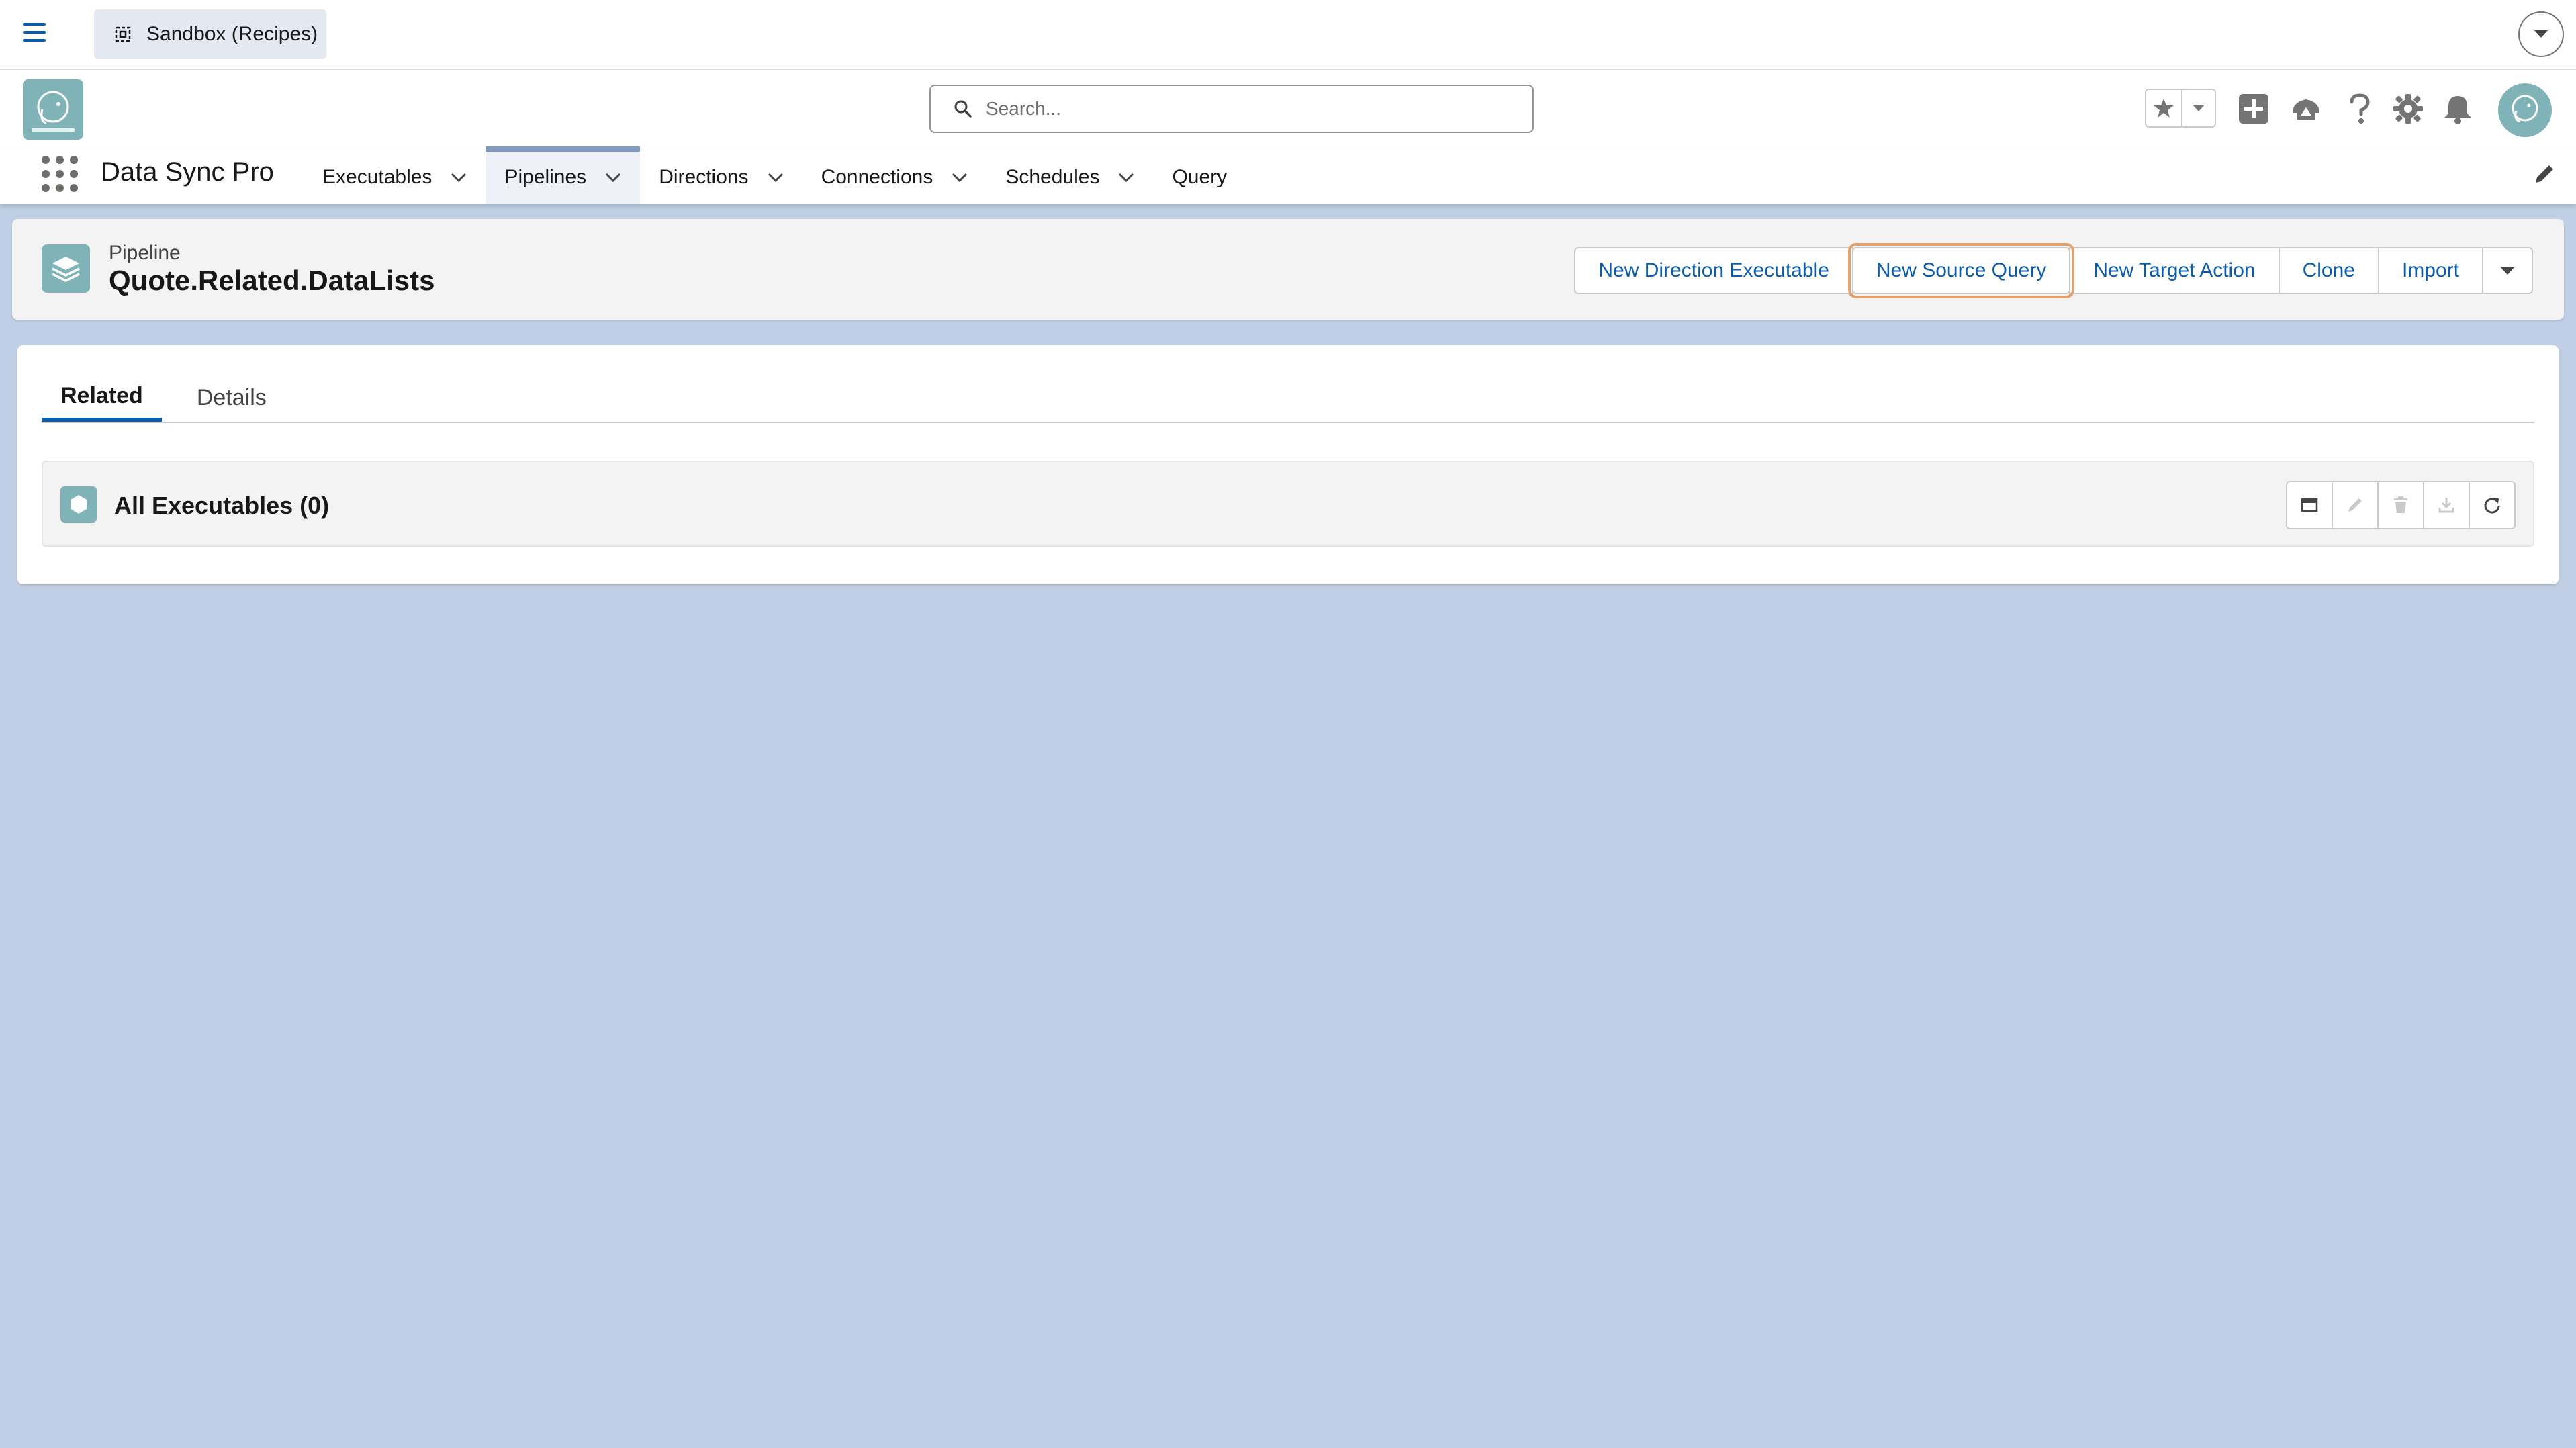 Image resolution: width=2576 pixels, height=1448 pixels. What do you see at coordinates (963, 109) in the screenshot?
I see `search-icon` at bounding box center [963, 109].